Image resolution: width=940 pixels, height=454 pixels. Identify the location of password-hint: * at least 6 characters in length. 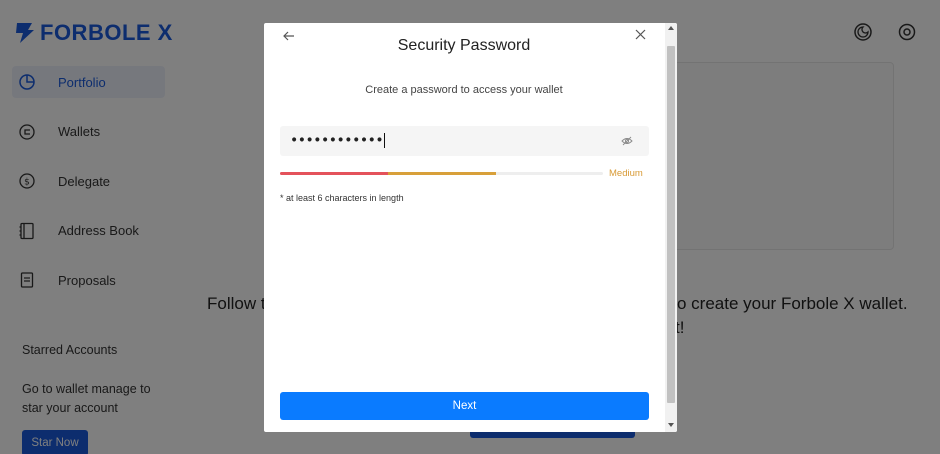
(342, 198).